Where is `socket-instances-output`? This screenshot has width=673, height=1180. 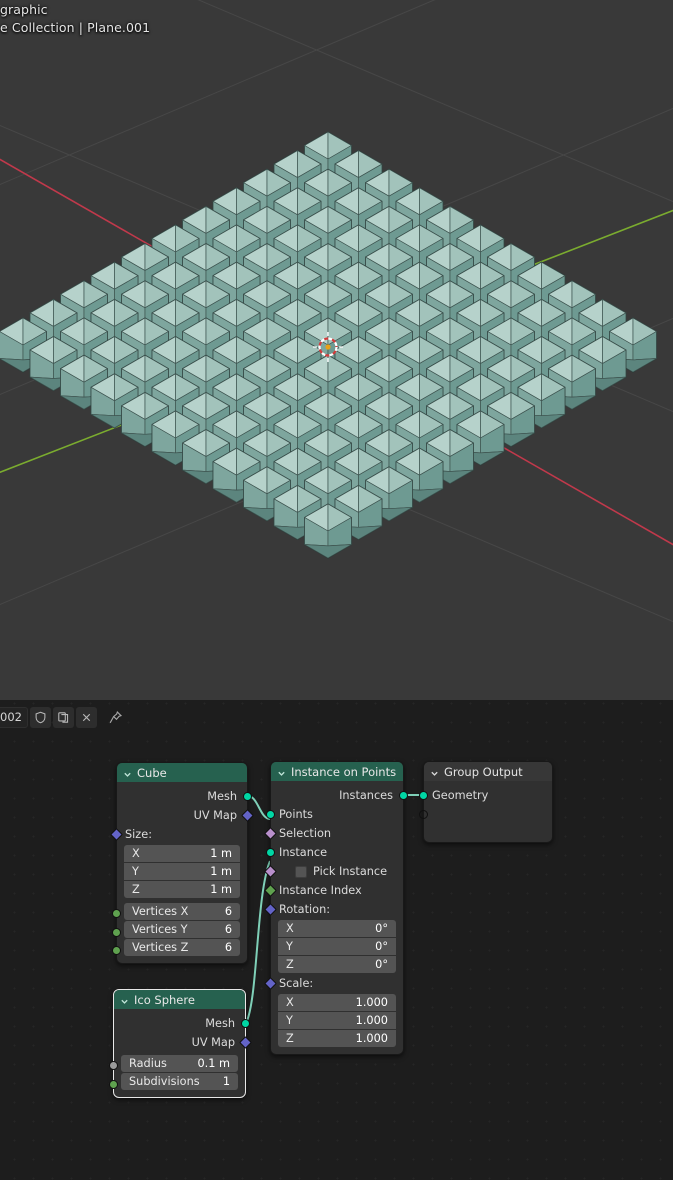
socket-instances-output is located at coordinates (403, 795).